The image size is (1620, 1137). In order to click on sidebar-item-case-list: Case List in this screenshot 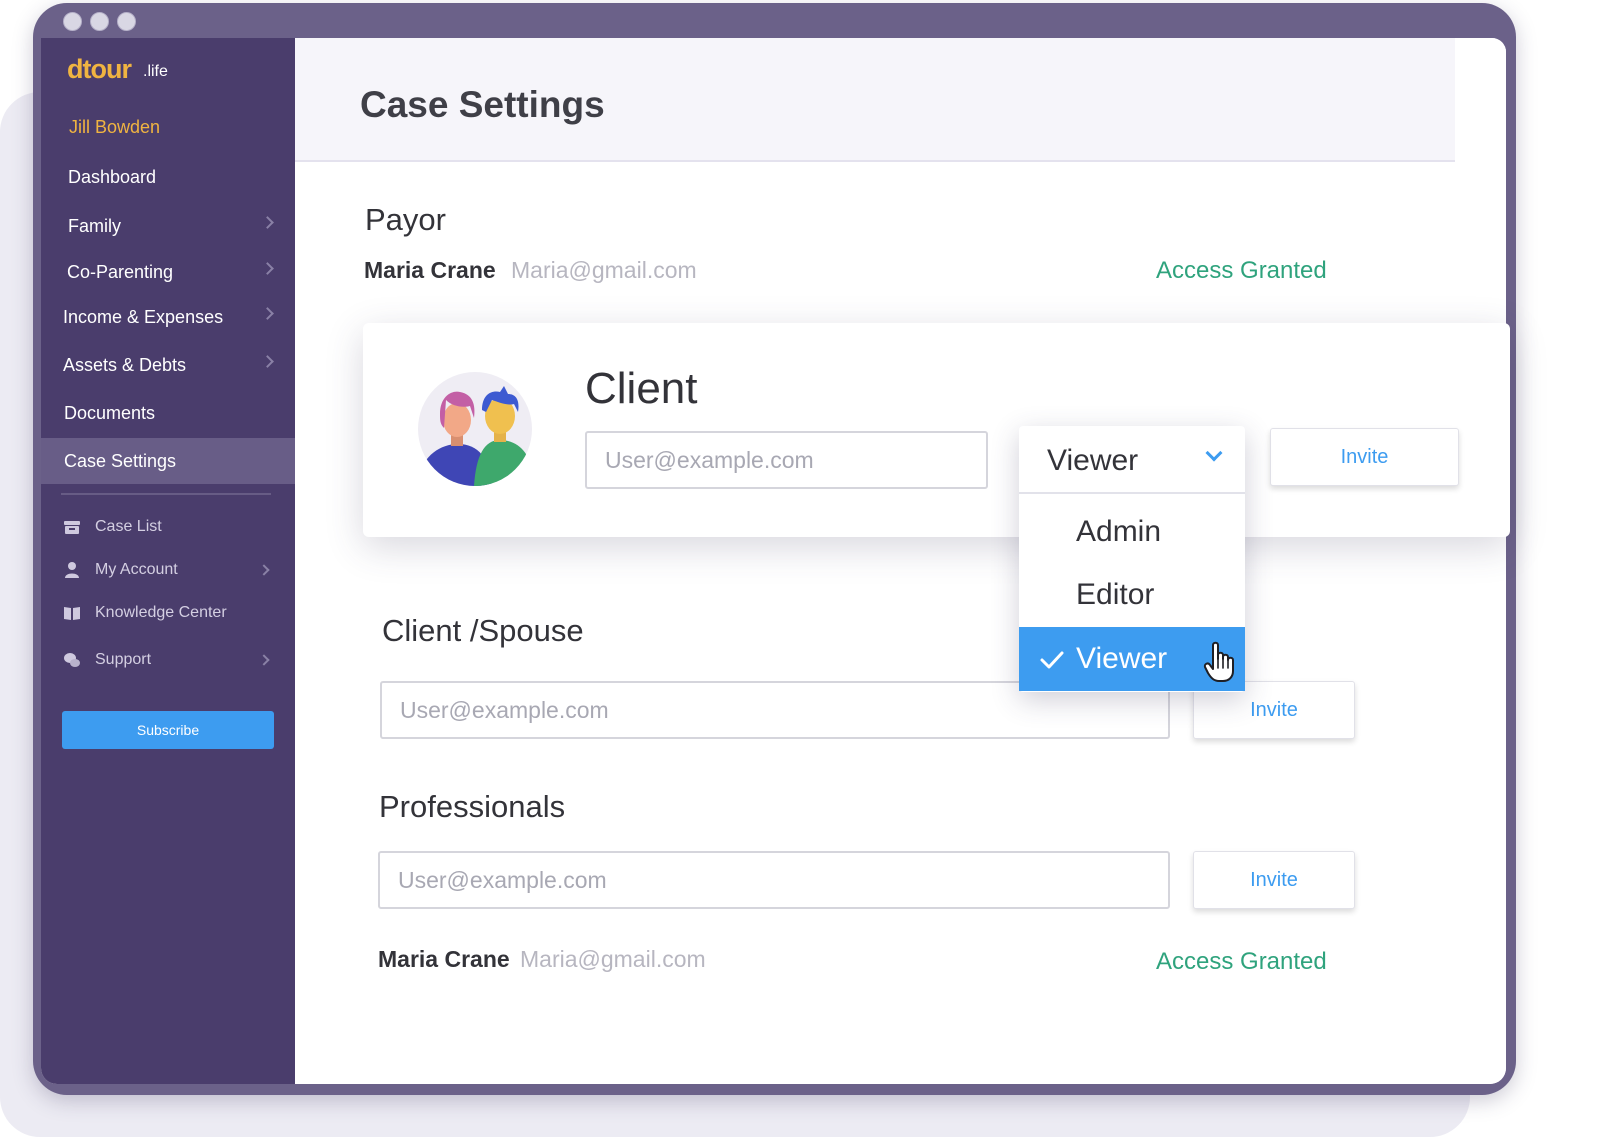, I will do `click(168, 527)`.